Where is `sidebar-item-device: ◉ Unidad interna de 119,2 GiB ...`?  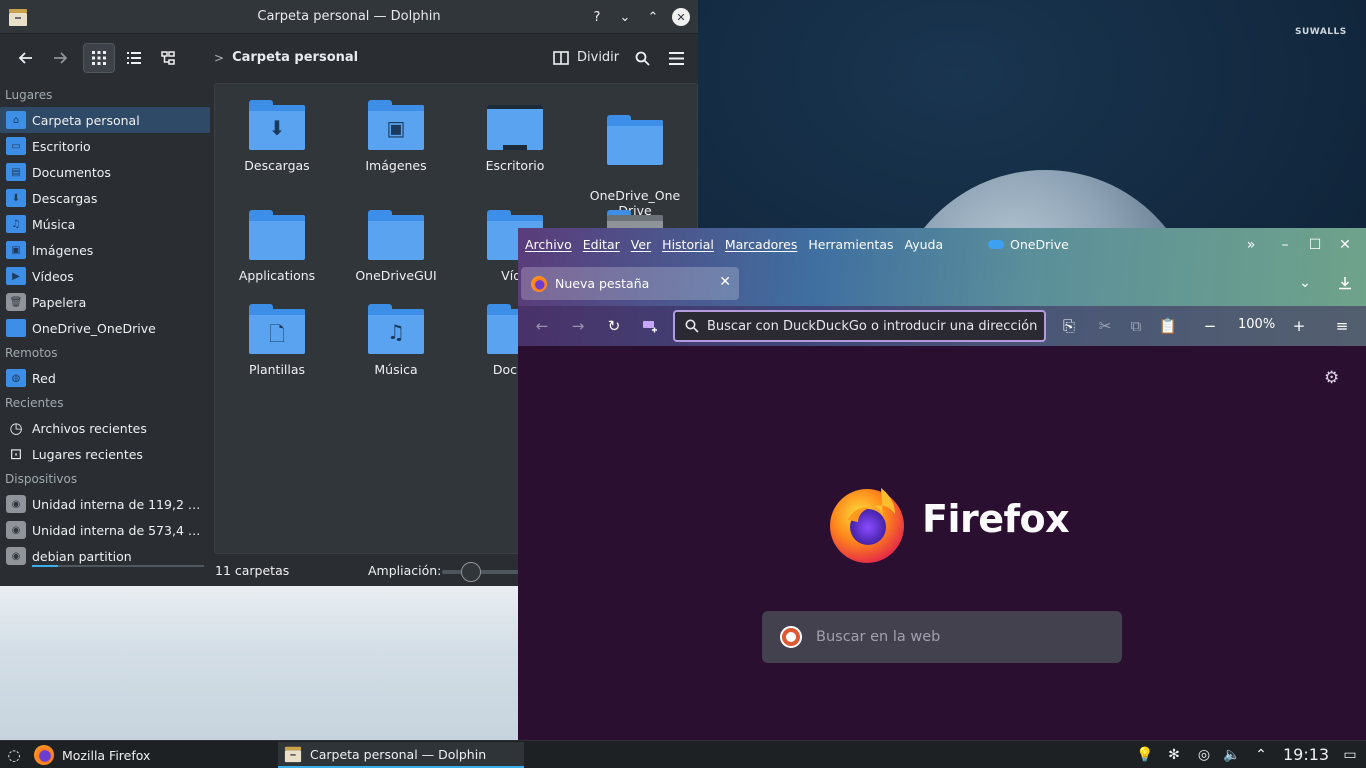 sidebar-item-device: ◉ Unidad interna de 119,2 GiB ... is located at coordinates (106, 504).